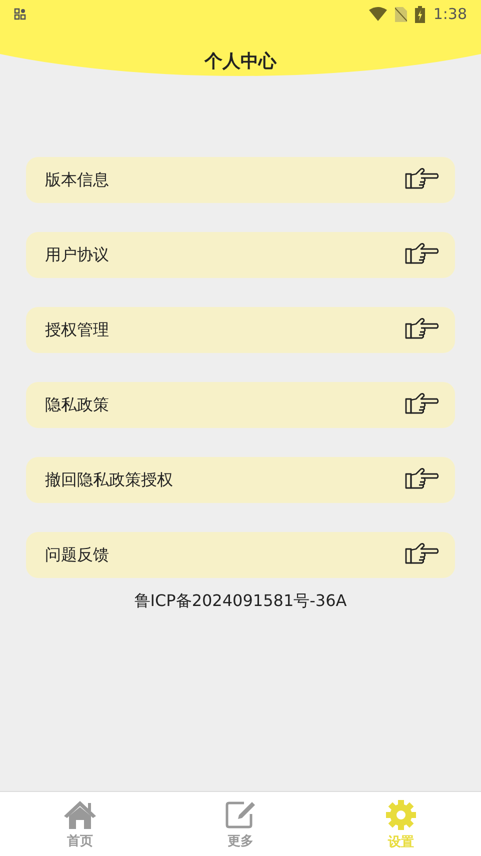  Describe the element at coordinates (378, 14) in the screenshot. I see `wifi-icon` at that location.